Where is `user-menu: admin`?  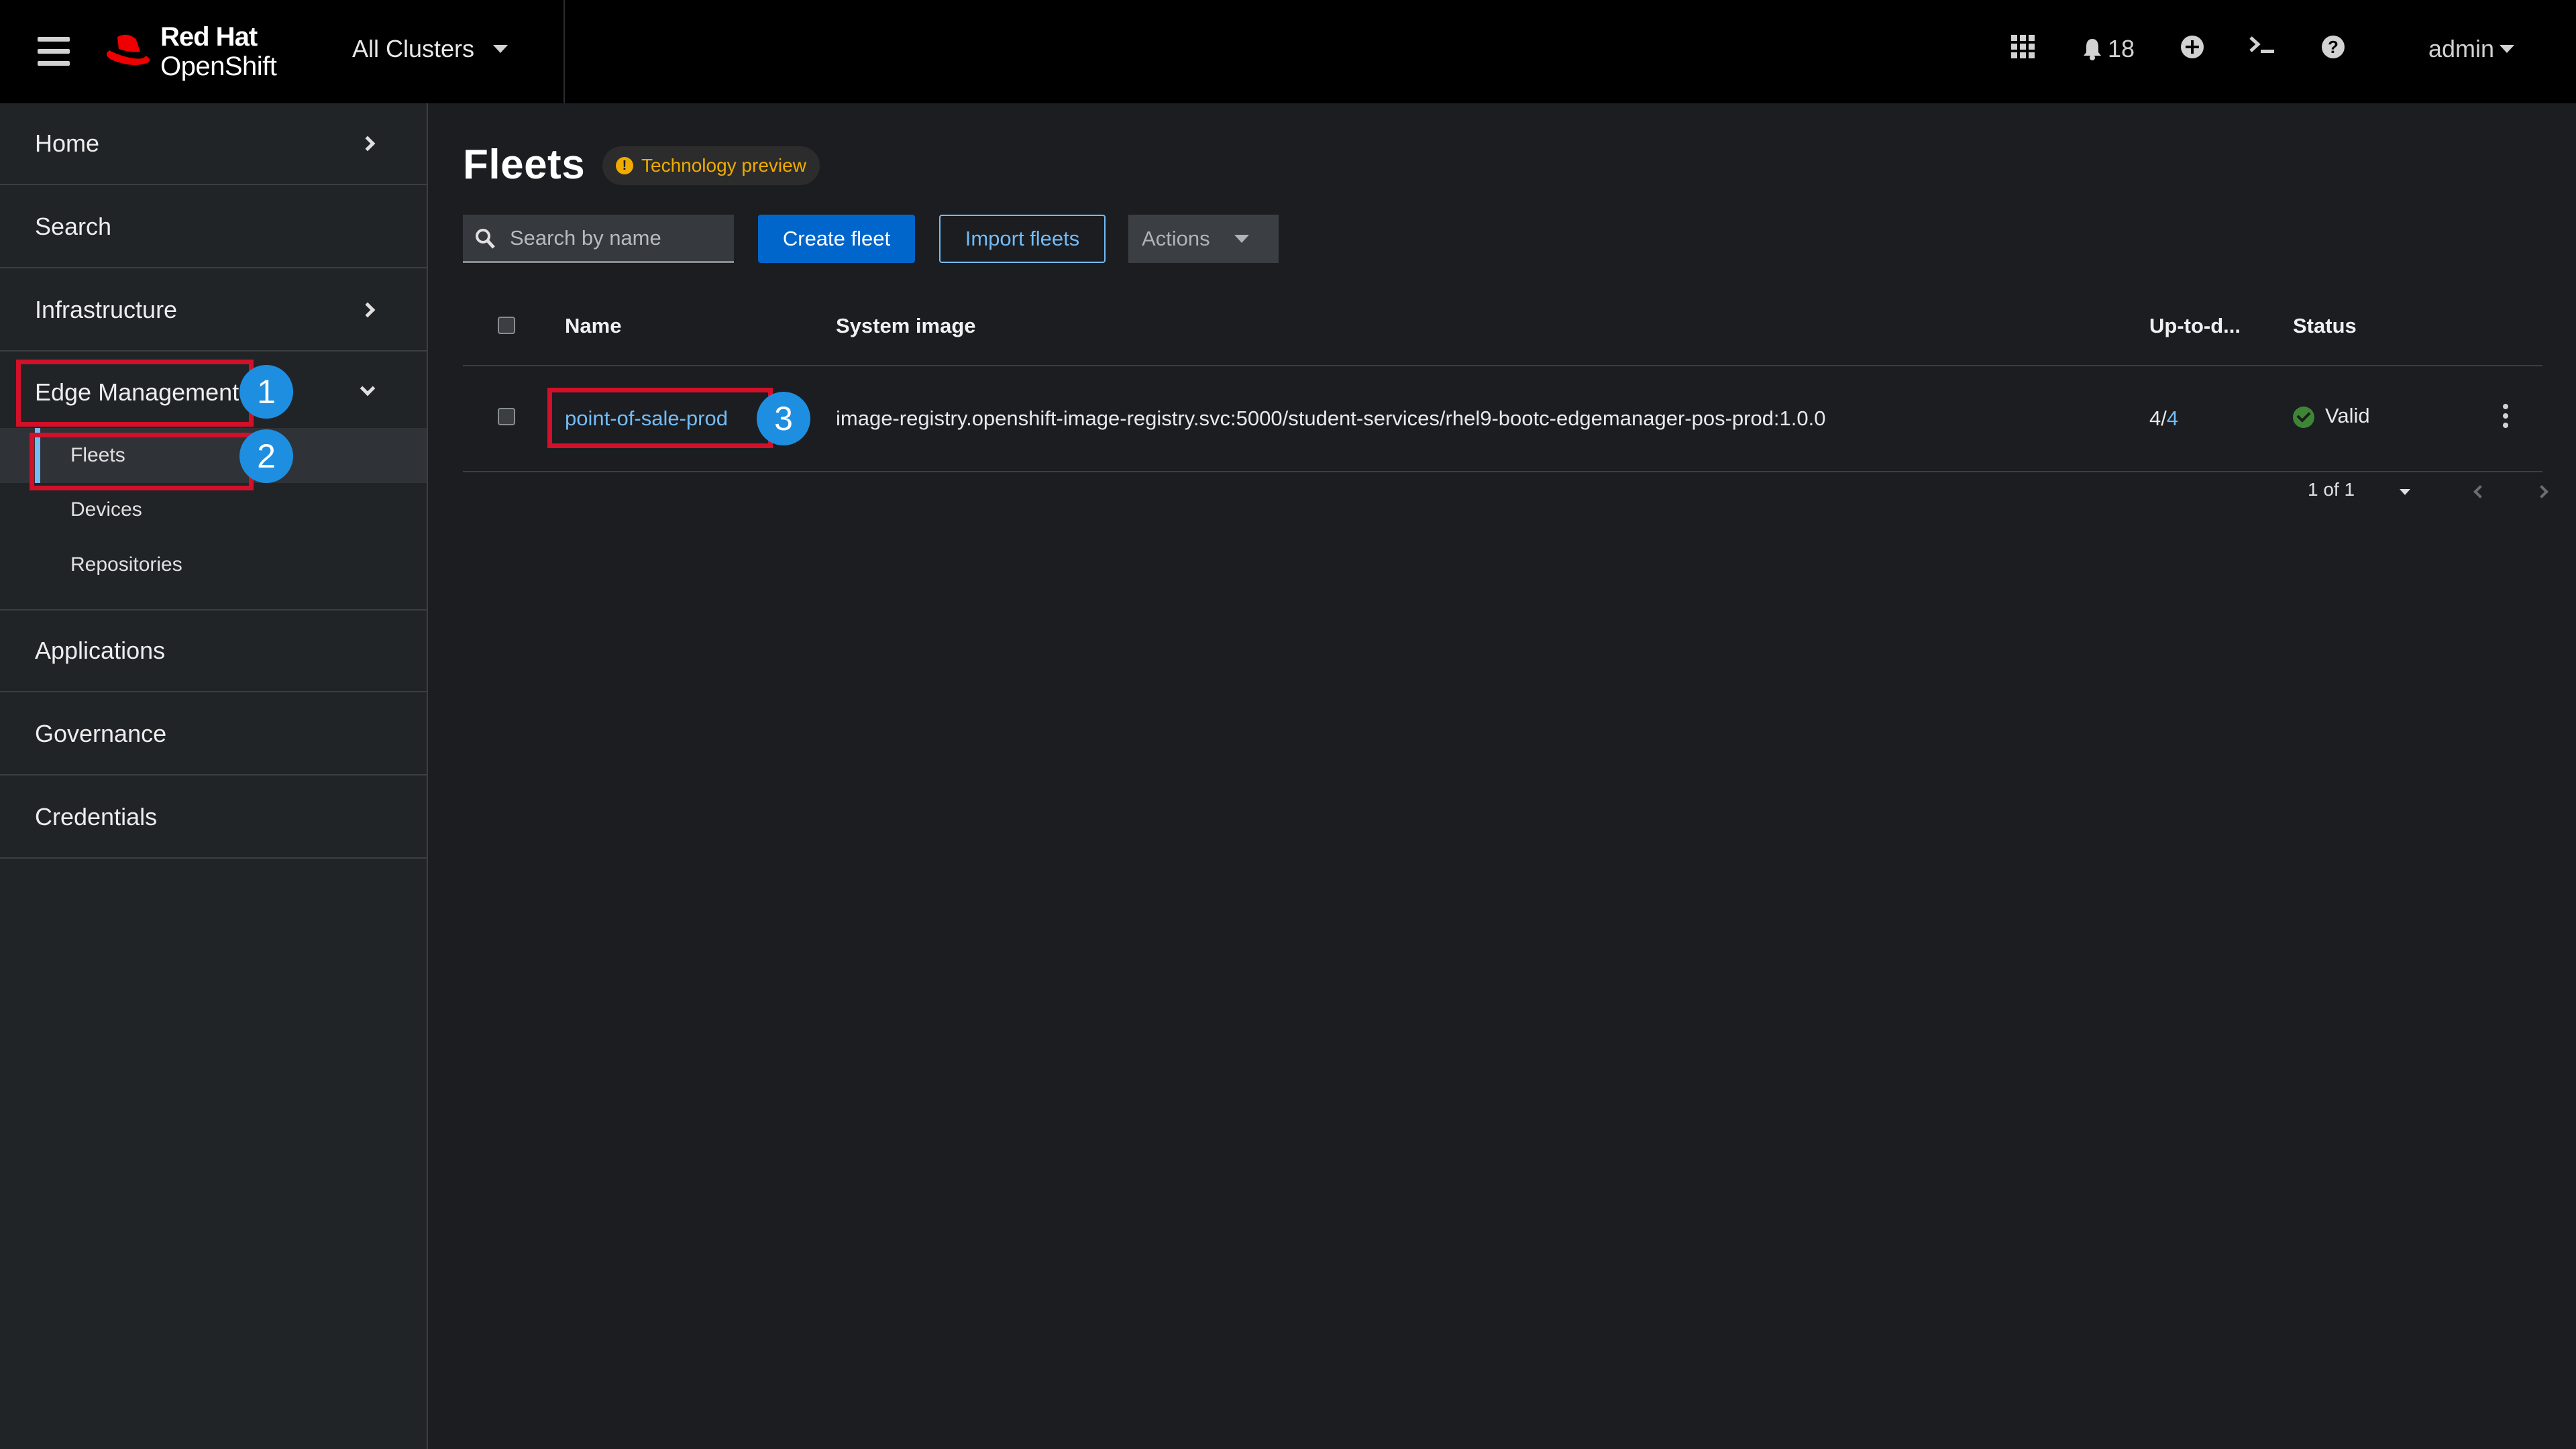 user-menu: admin is located at coordinates (2471, 49).